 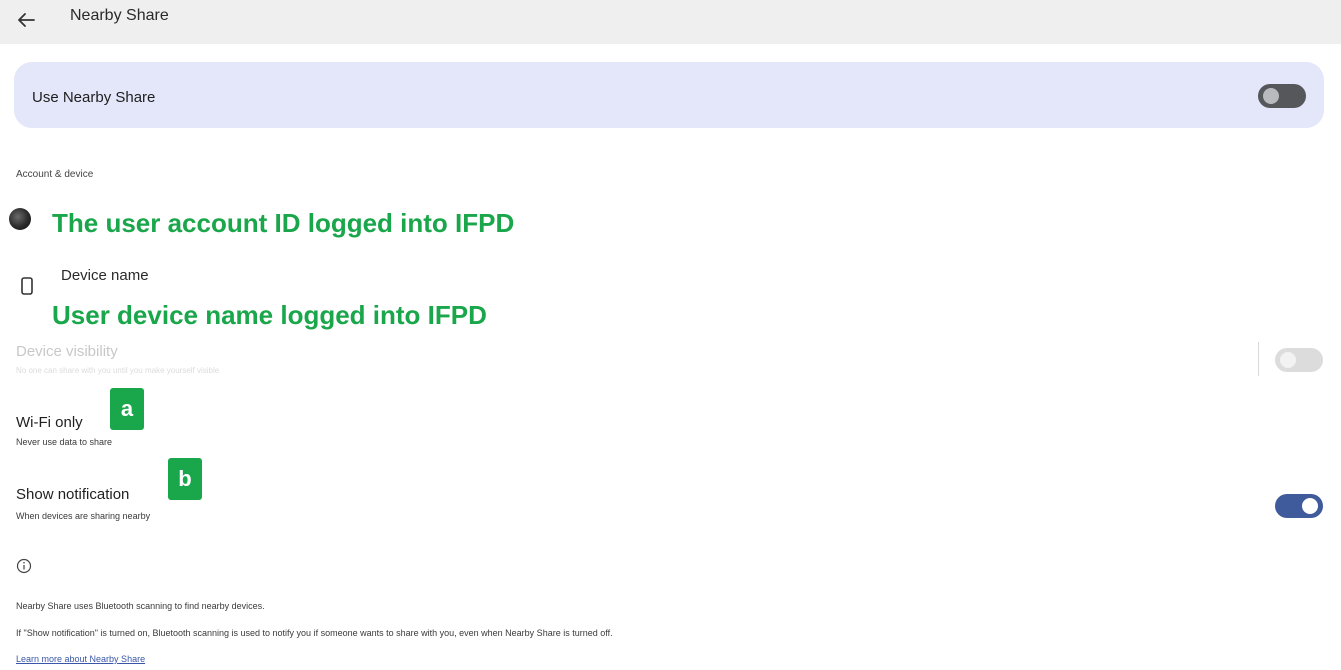 What do you see at coordinates (105, 275) in the screenshot?
I see `device-name-label: Device name` at bounding box center [105, 275].